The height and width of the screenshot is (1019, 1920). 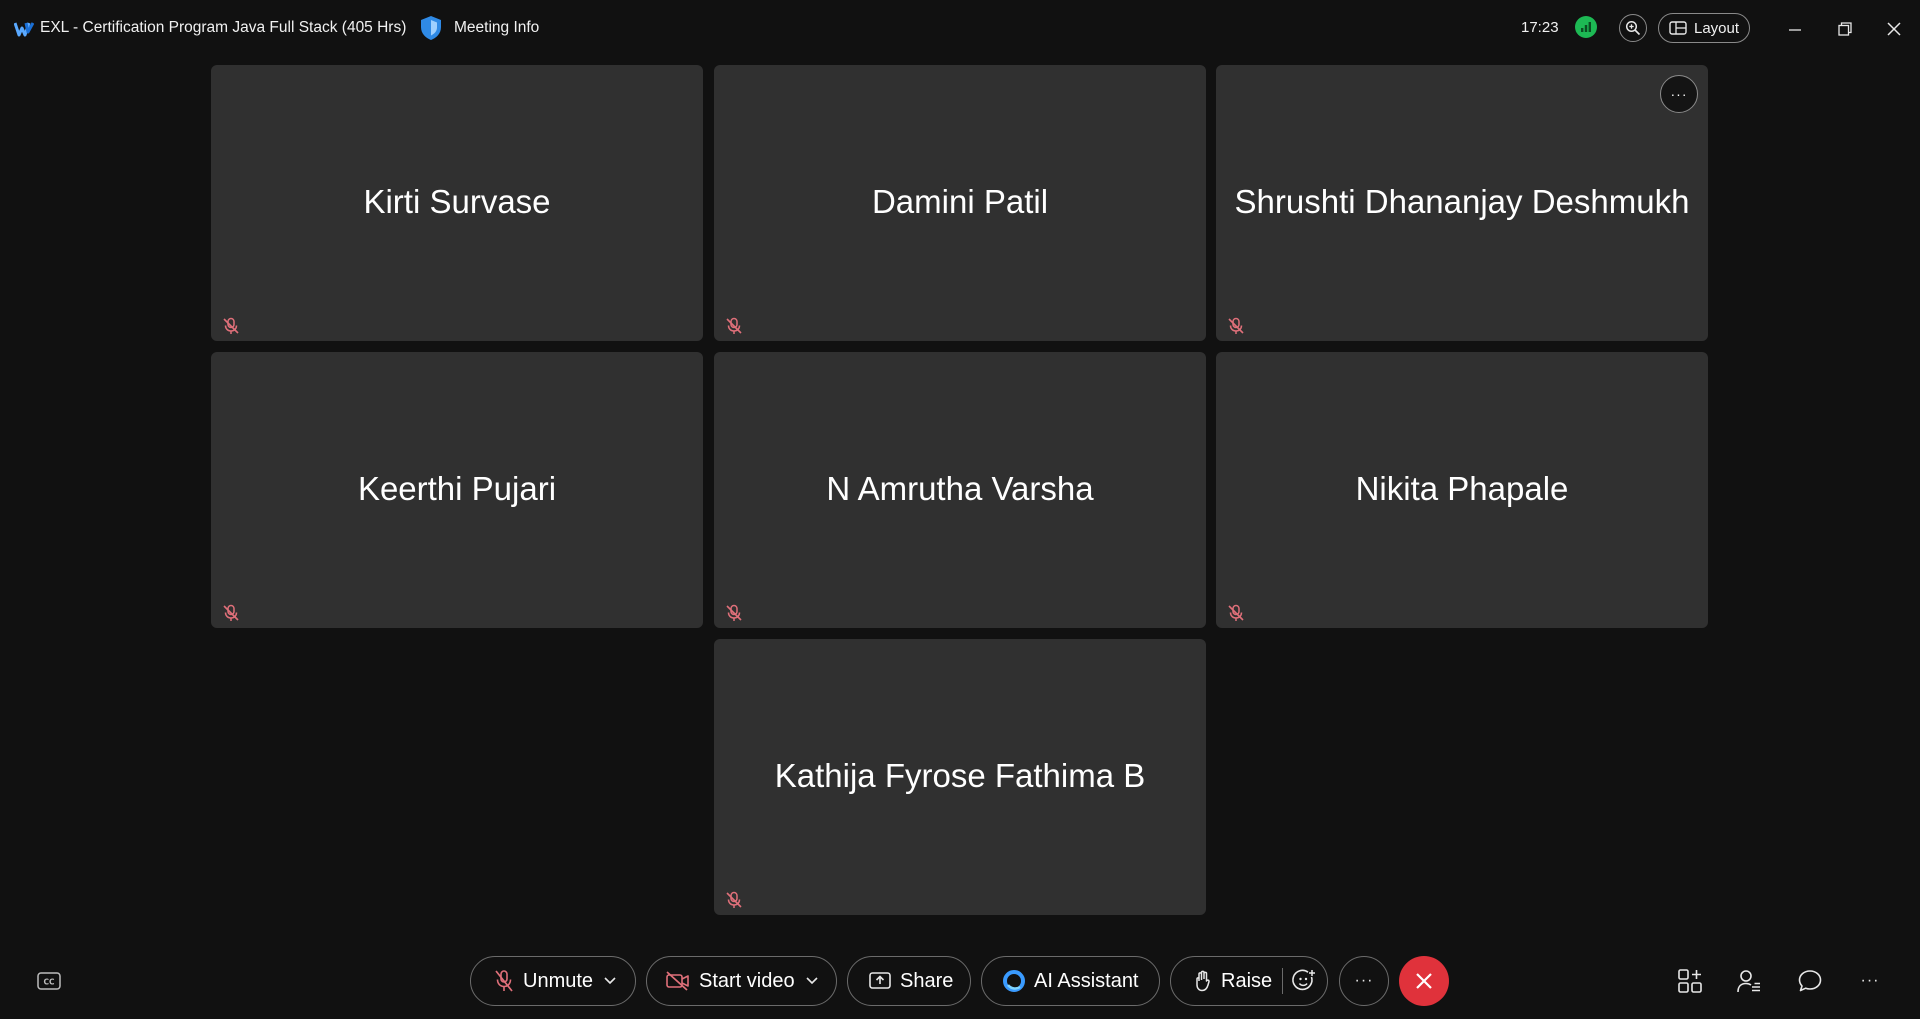 I want to click on raise-hand-button: Raise, so click(x=1249, y=981).